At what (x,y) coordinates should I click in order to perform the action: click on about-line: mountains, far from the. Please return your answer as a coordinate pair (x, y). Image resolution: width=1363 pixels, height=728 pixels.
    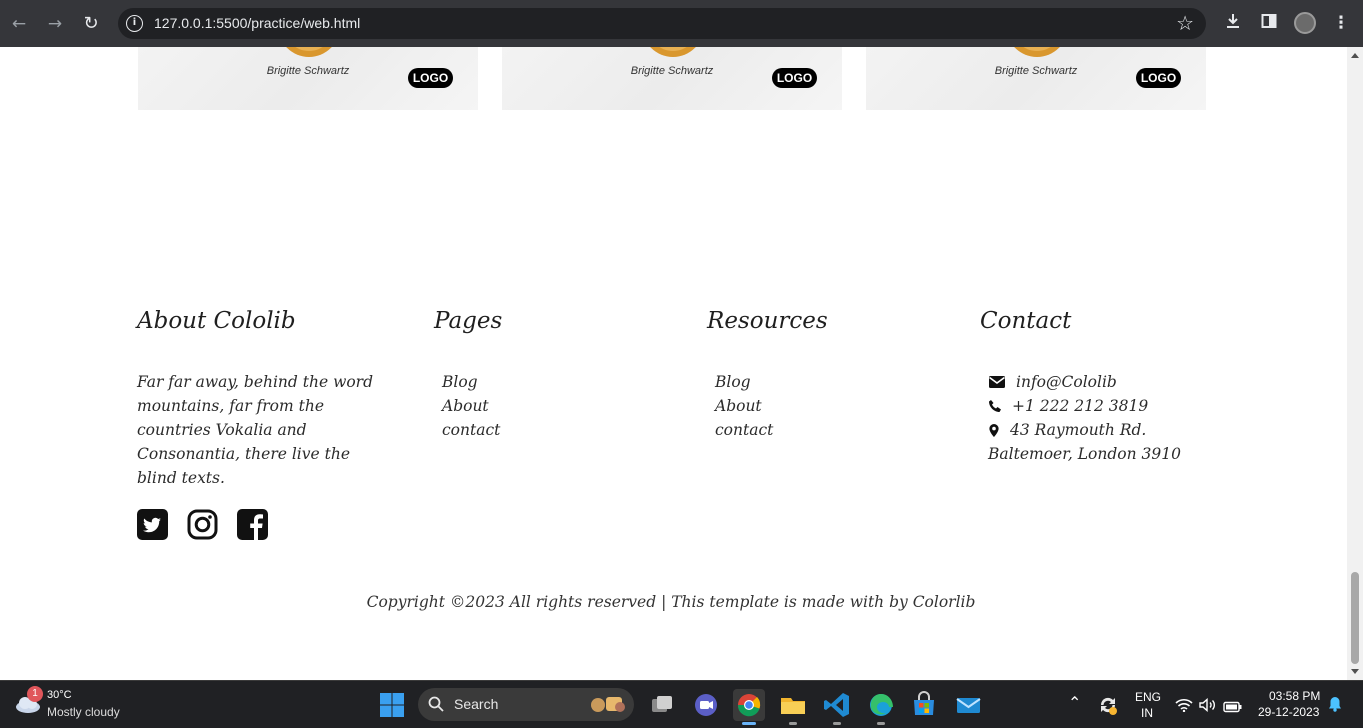
    Looking at the image, I should click on (231, 406).